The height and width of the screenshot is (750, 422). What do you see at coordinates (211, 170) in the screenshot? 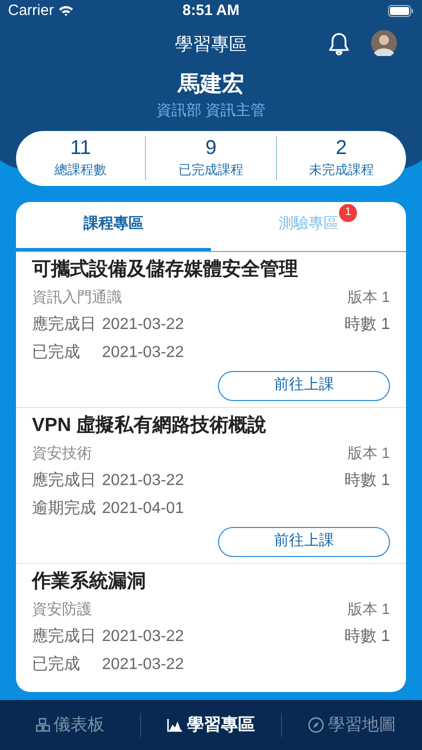
I see `stat-label: 已完成課程` at bounding box center [211, 170].